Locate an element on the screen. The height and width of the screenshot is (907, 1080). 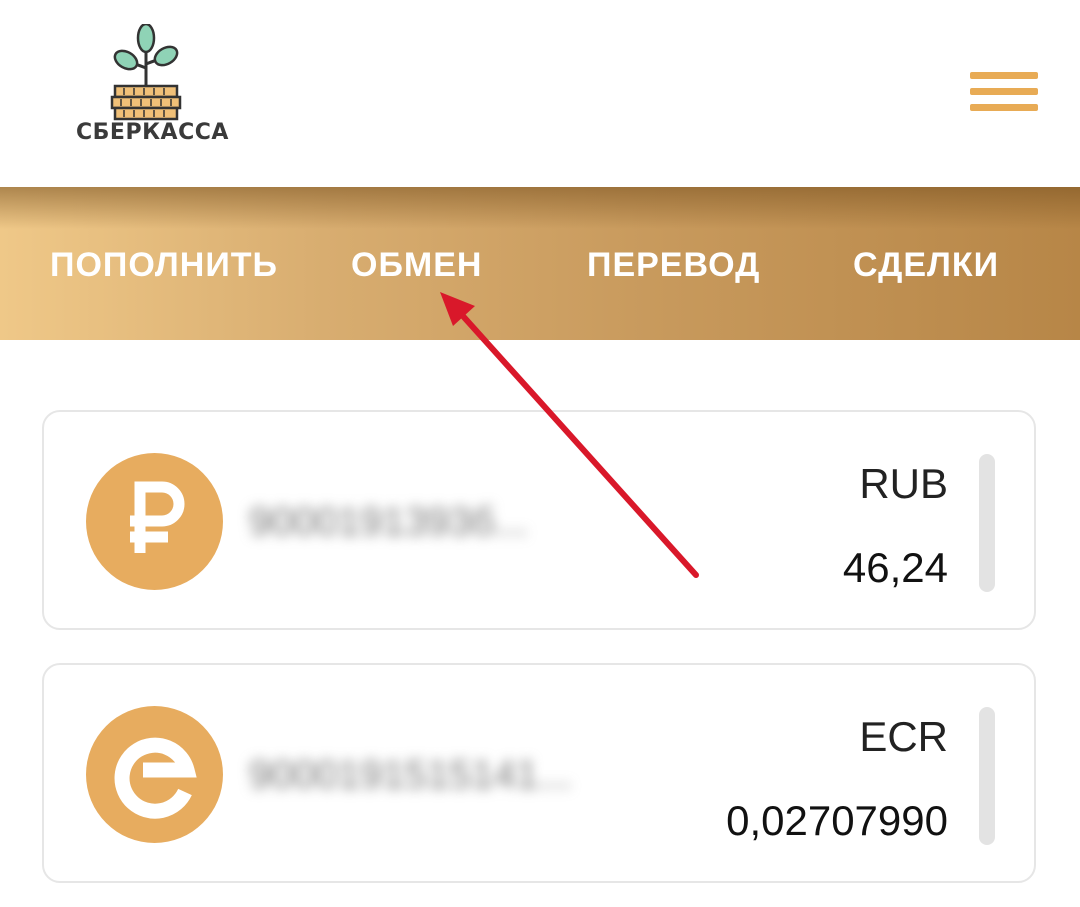
hamburger-menu-icon is located at coordinates (1004, 75).